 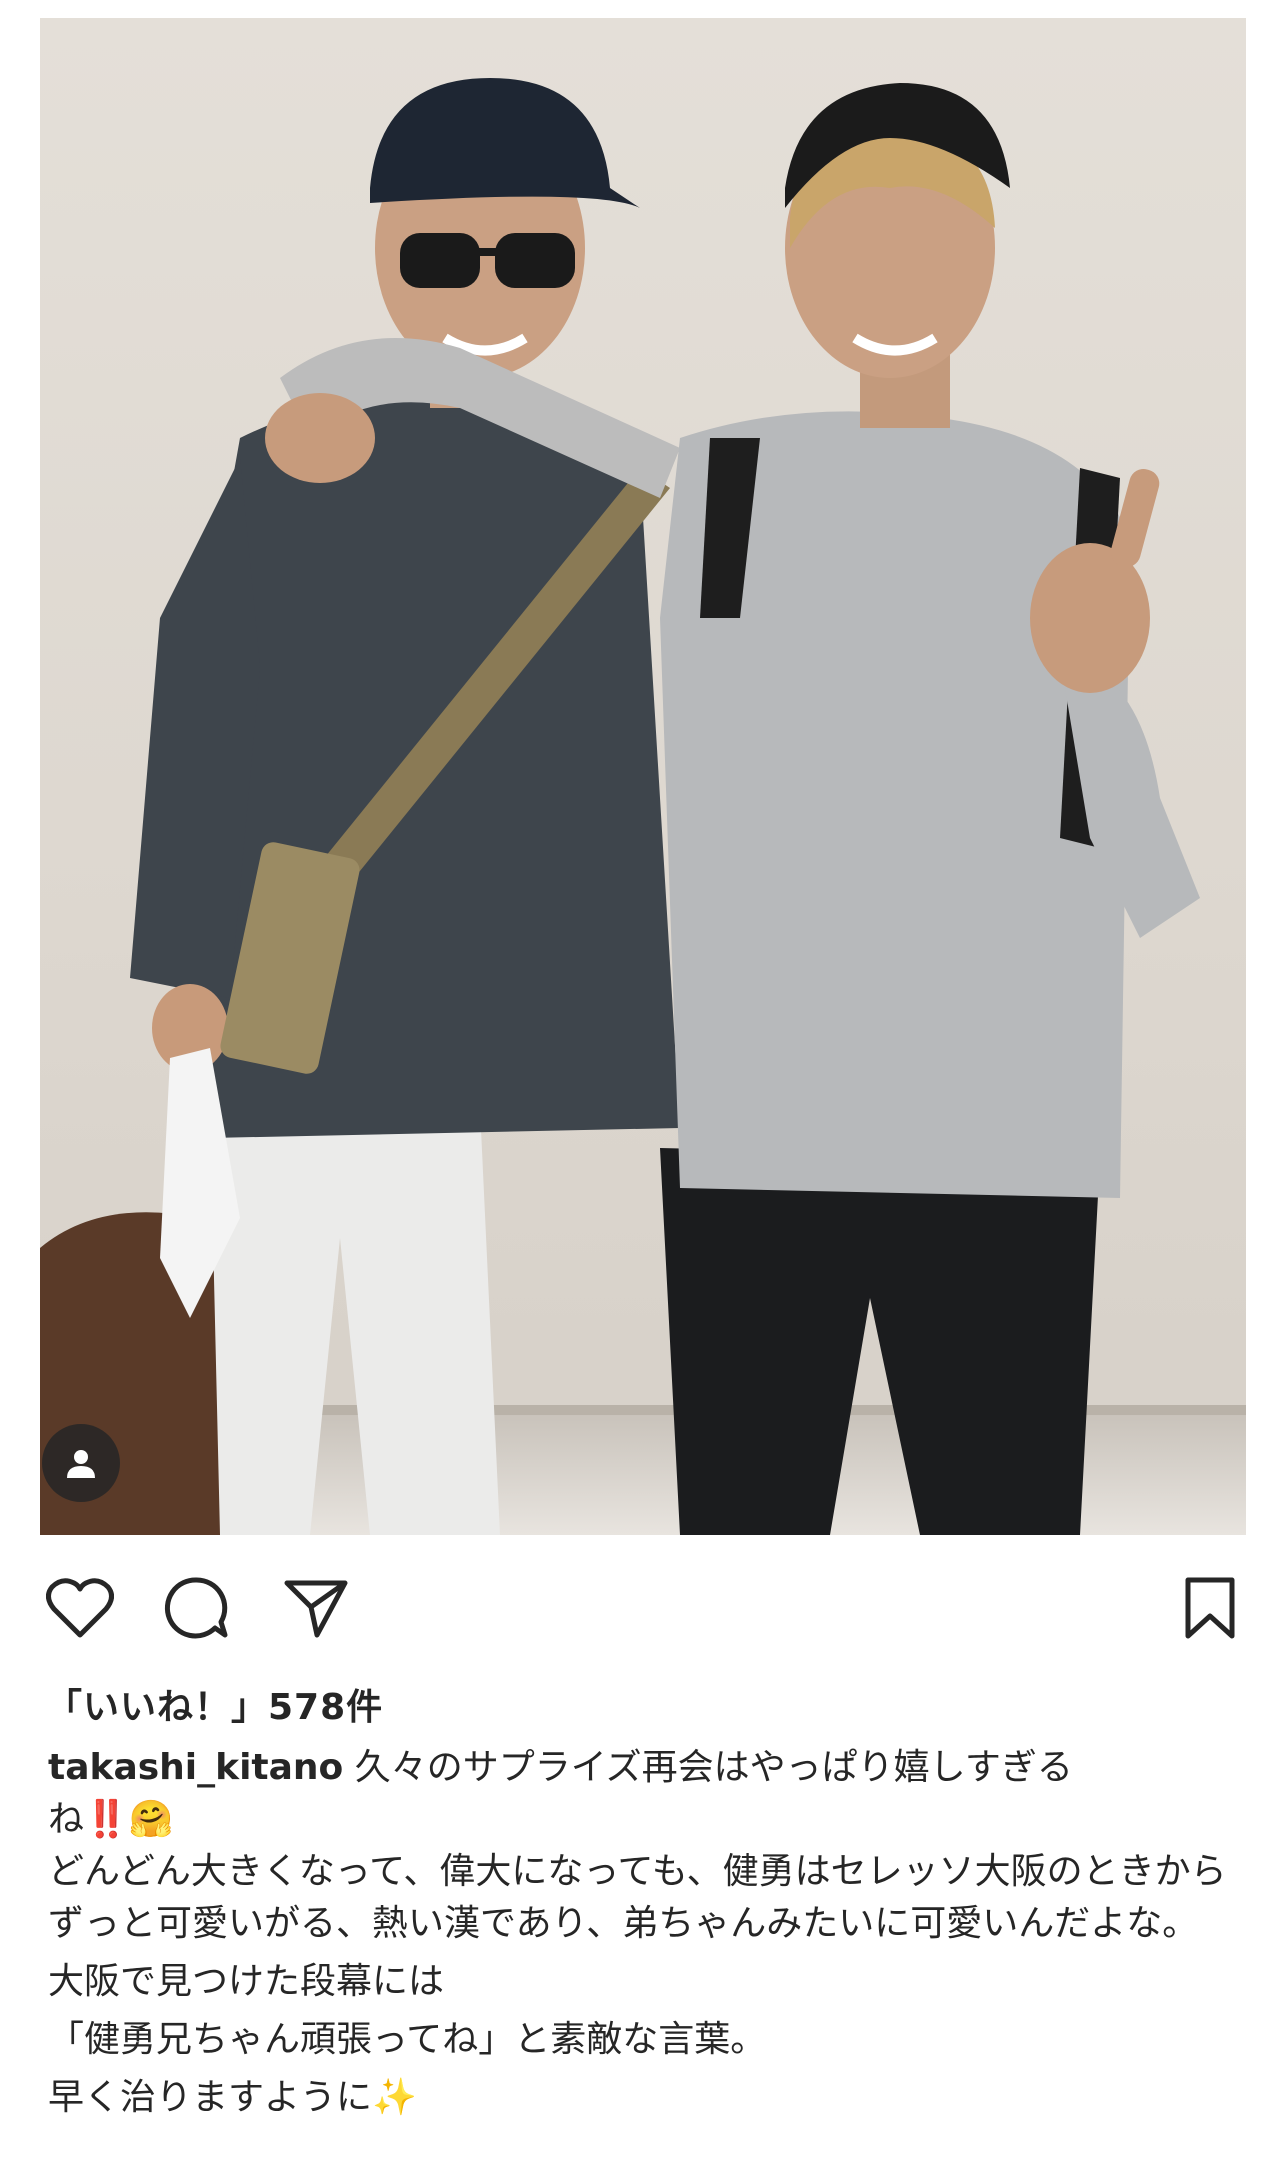 What do you see at coordinates (232, 2097) in the screenshot?
I see `caption-paragraph-5: 早く治りますように✨` at bounding box center [232, 2097].